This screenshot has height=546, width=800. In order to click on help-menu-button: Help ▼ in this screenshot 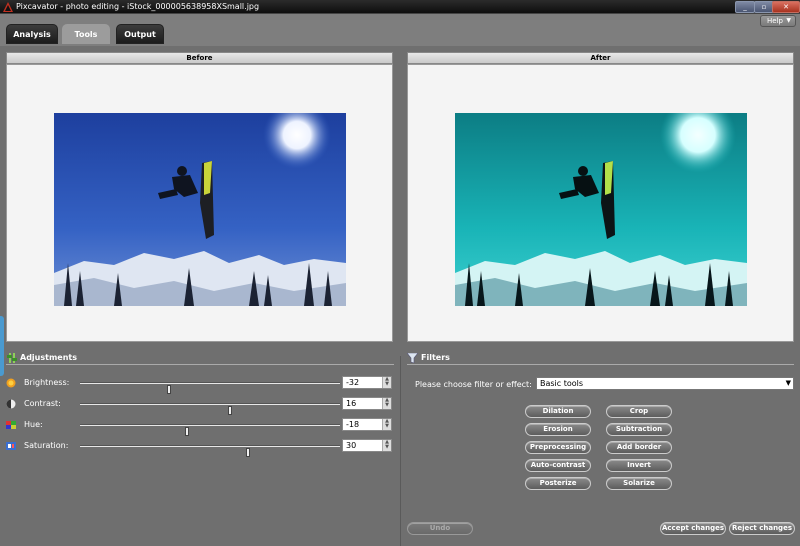, I will do `click(778, 21)`.